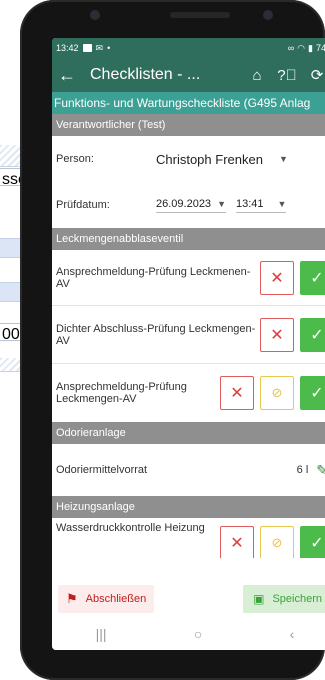  What do you see at coordinates (188, 48) in the screenshot?
I see `status-bar: 13:42 ✉ • ∞ ◠ ▮ 74%` at bounding box center [188, 48].